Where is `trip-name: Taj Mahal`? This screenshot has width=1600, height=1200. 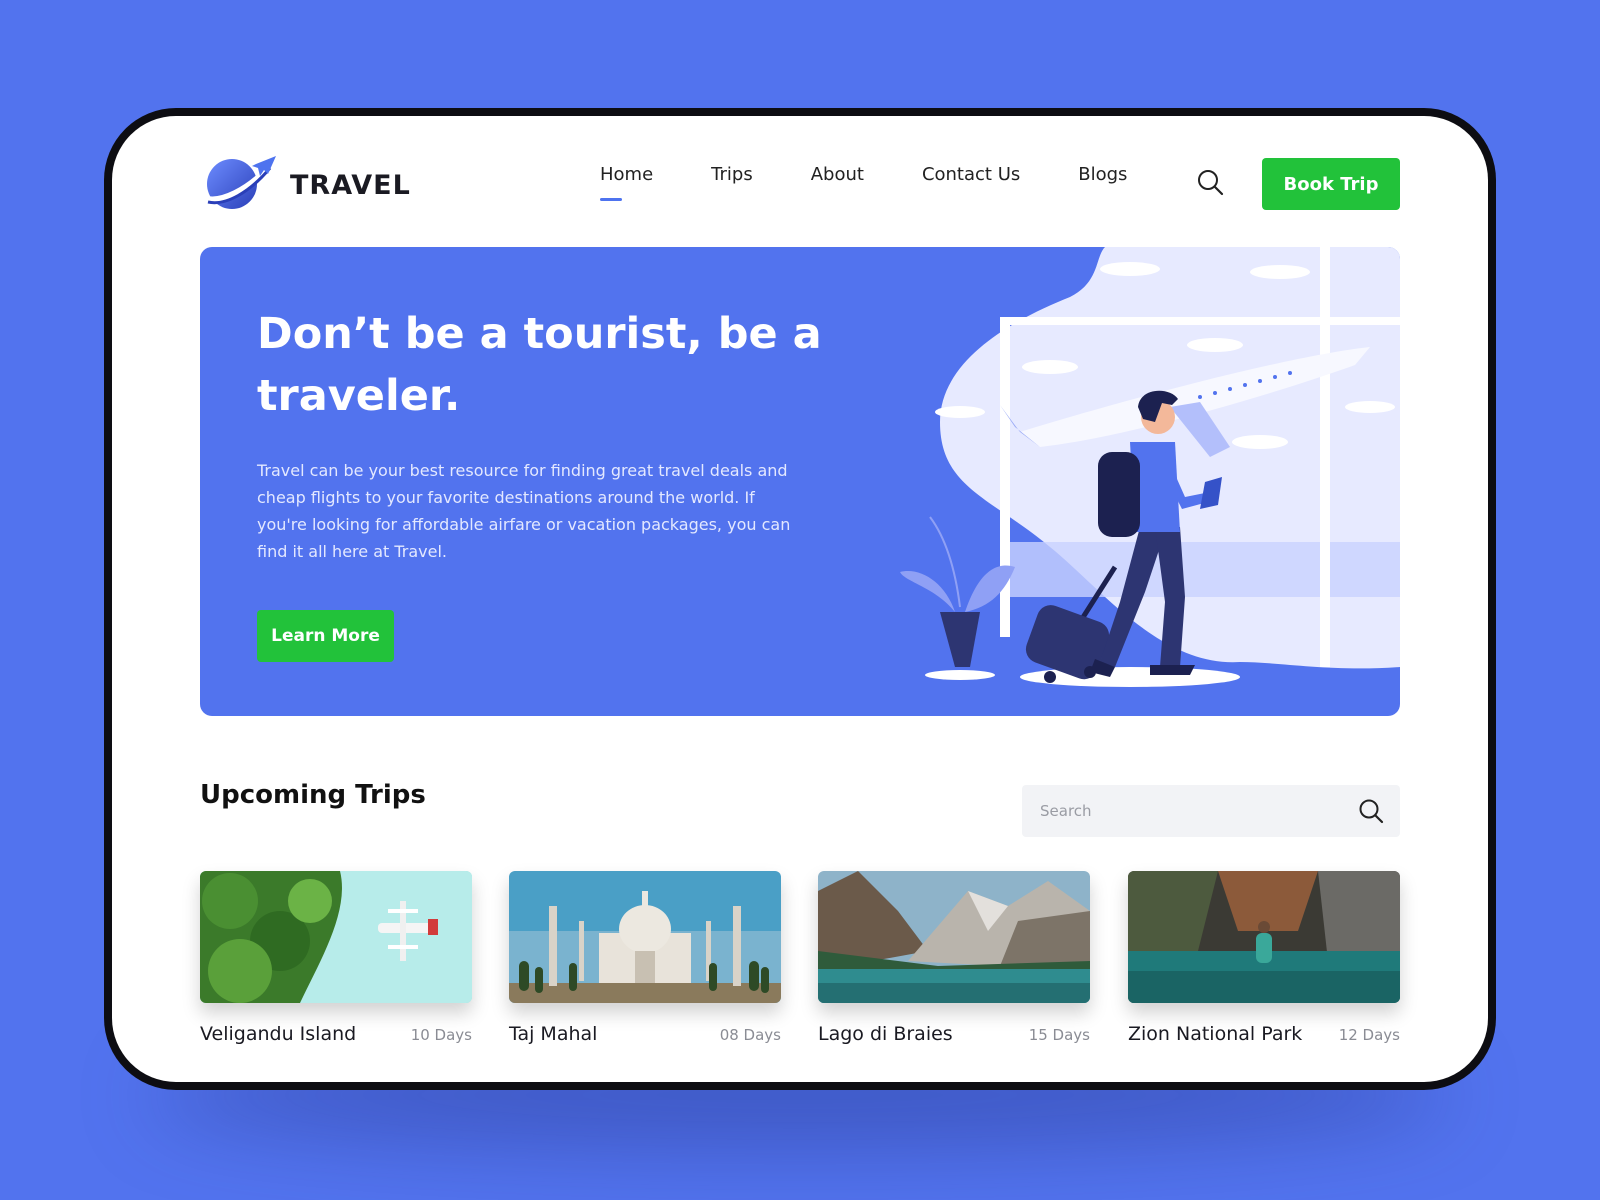 trip-name: Taj Mahal is located at coordinates (553, 1034).